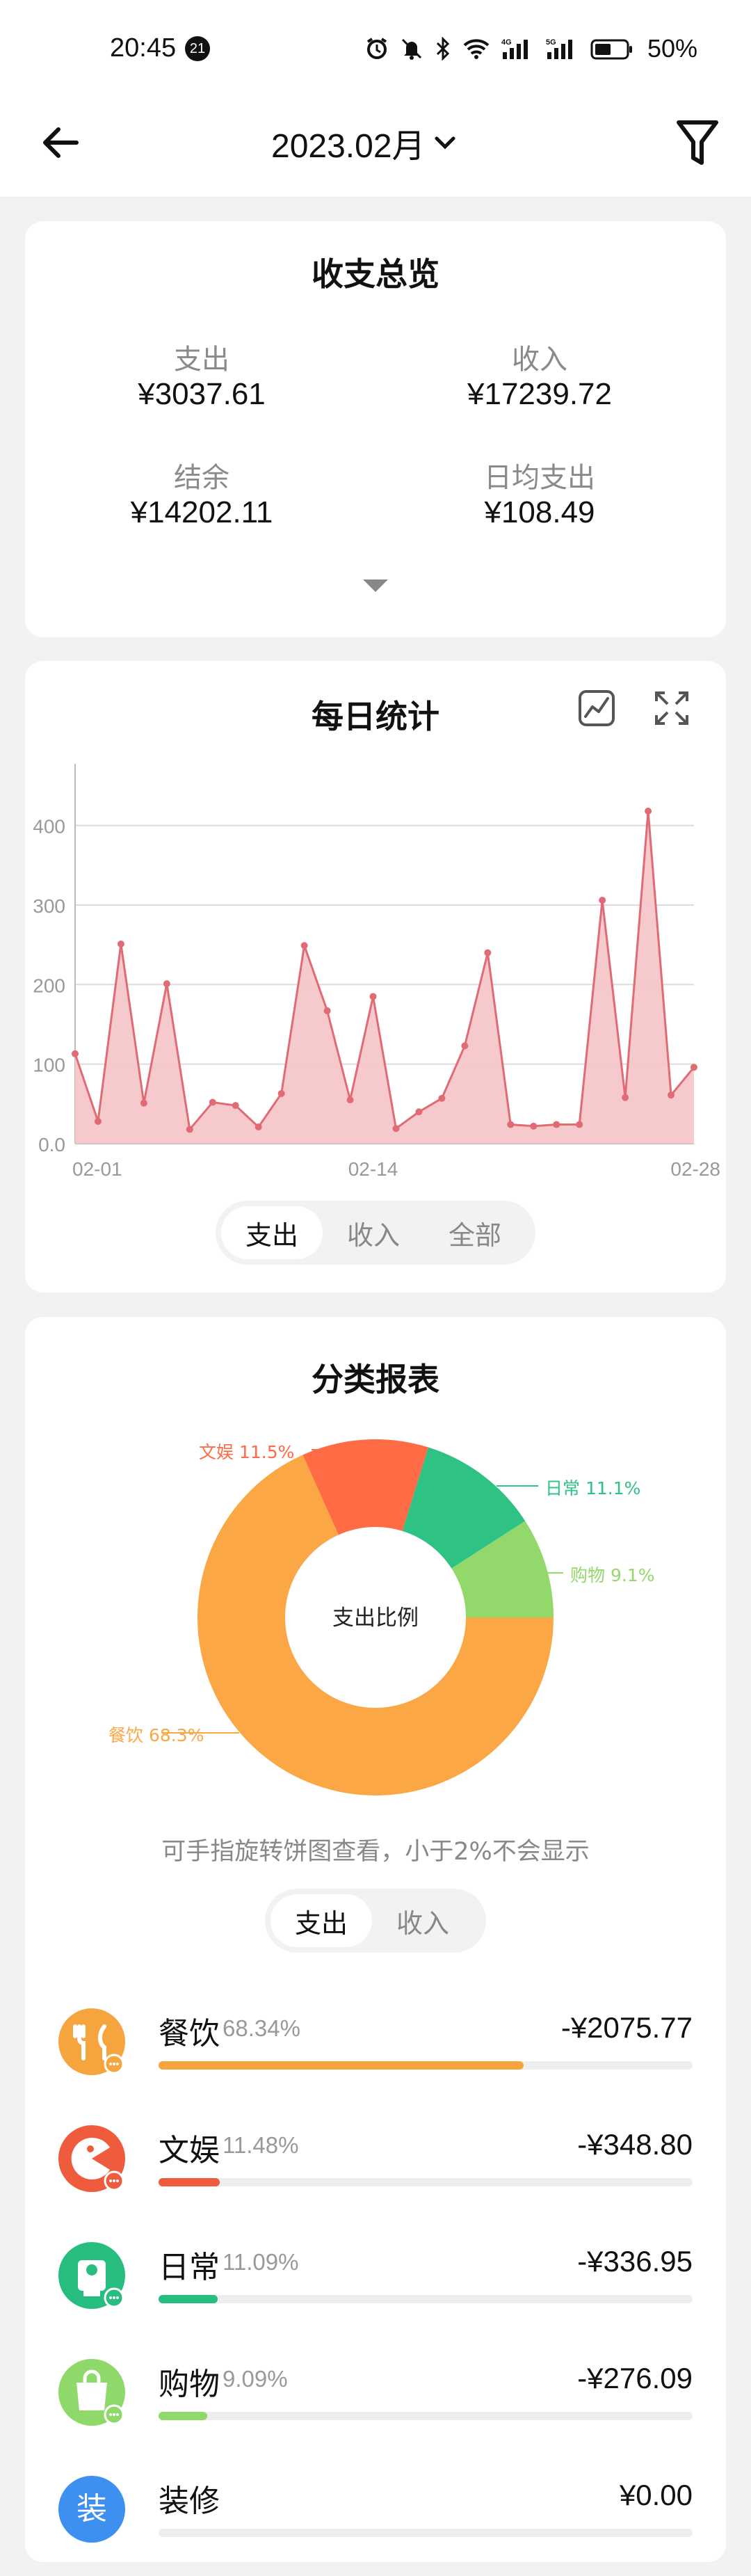 This screenshot has width=751, height=2576. Describe the element at coordinates (539, 478) in the screenshot. I see `daily-average-label: 日均支出` at that location.